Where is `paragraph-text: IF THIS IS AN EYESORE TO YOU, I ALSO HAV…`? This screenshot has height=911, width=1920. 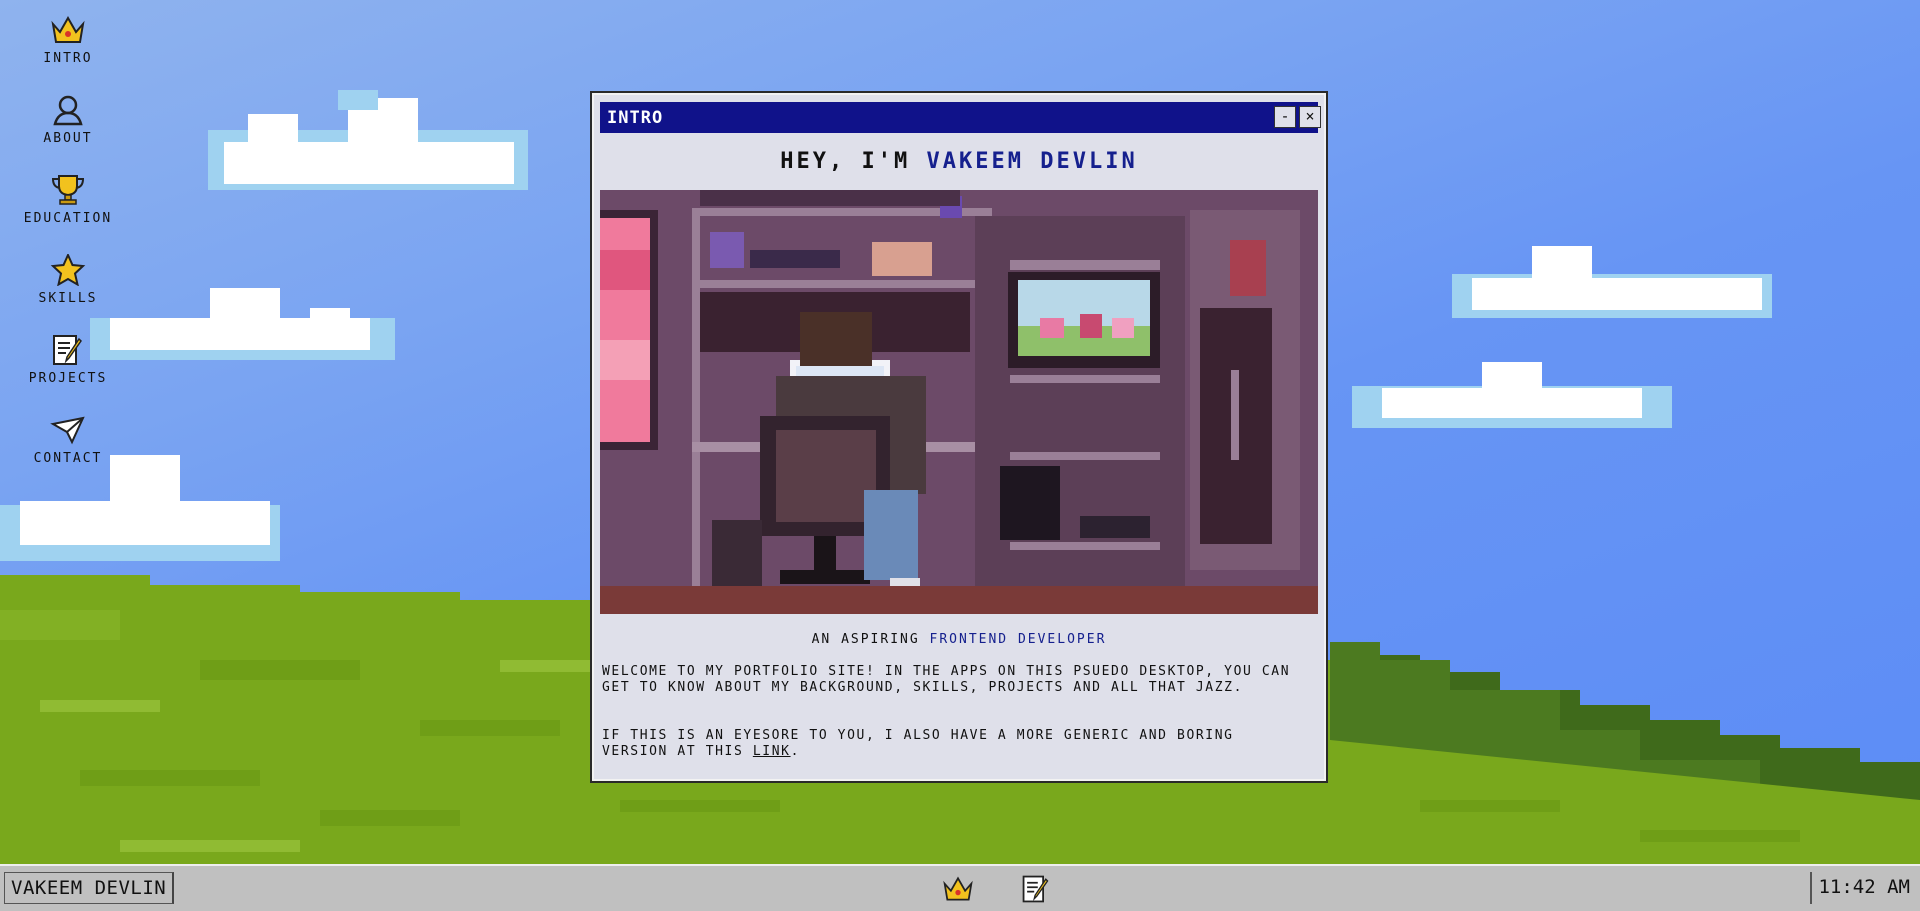 paragraph-text: IF THIS IS AN EYESORE TO YOU, I ALSO HAV… is located at coordinates (918, 743).